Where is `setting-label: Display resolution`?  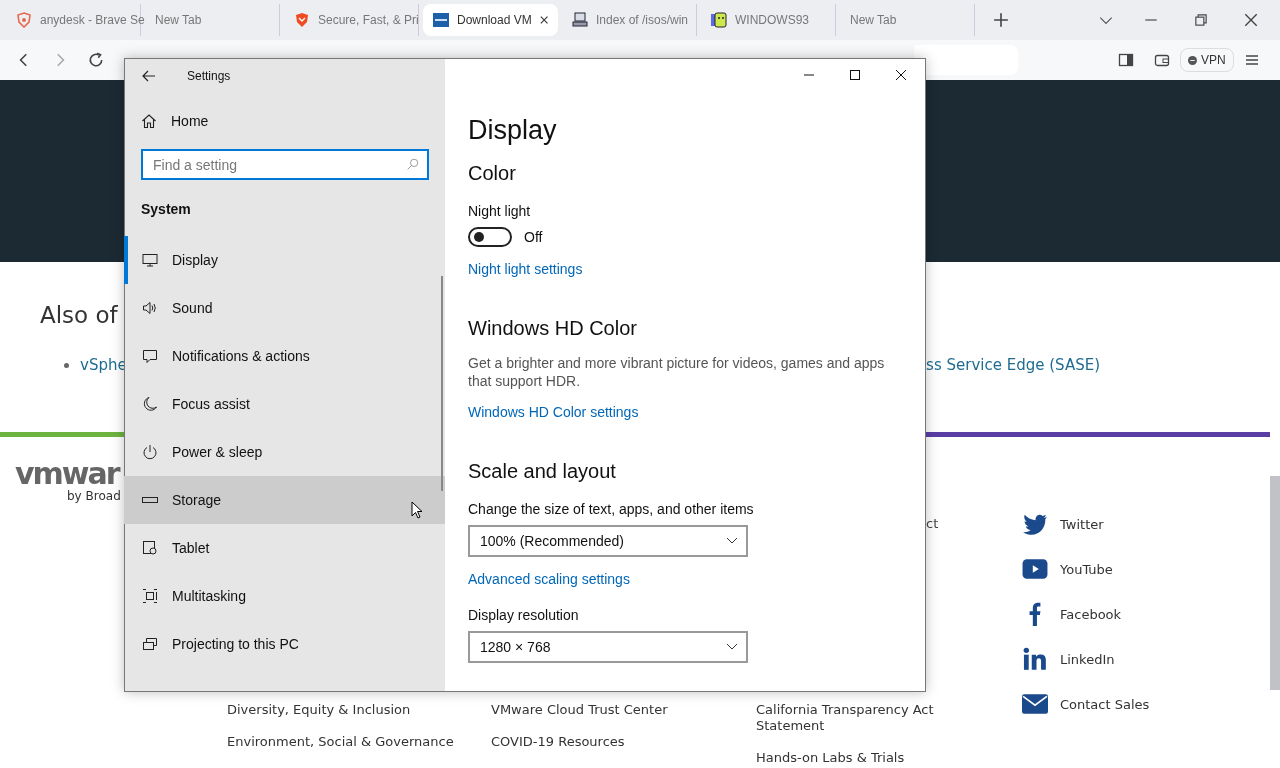 setting-label: Display resolution is located at coordinates (523, 615).